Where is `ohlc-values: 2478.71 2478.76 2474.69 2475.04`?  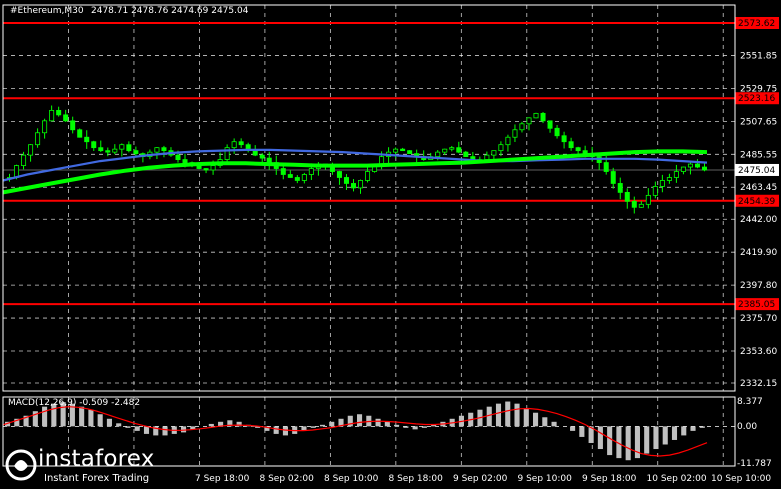
ohlc-values: 2478.71 2478.76 2474.69 2475.04 is located at coordinates (170, 11).